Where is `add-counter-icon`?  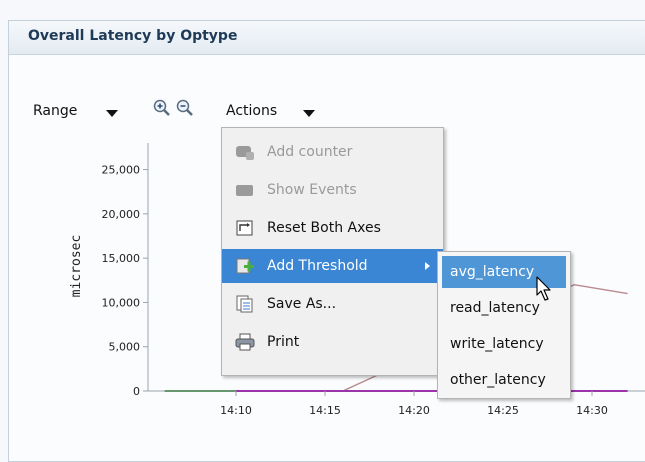 add-counter-icon is located at coordinates (245, 153).